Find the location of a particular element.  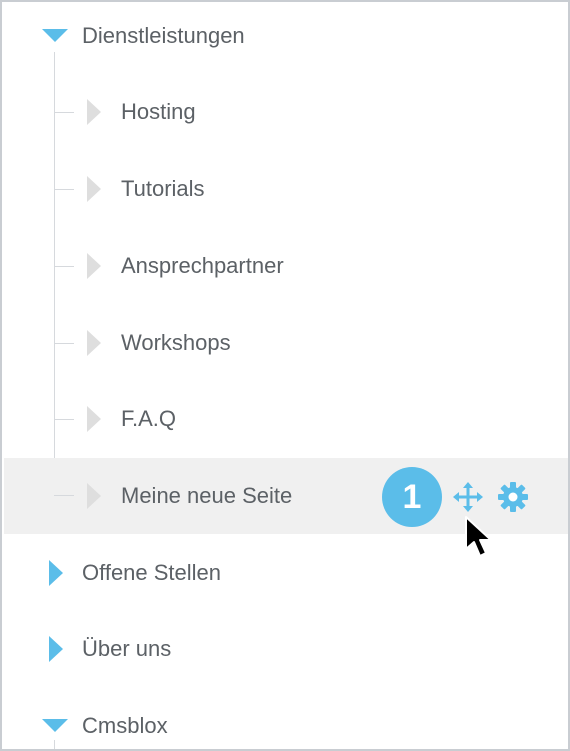

tree-item-label: Cmsblox is located at coordinates (125, 725).